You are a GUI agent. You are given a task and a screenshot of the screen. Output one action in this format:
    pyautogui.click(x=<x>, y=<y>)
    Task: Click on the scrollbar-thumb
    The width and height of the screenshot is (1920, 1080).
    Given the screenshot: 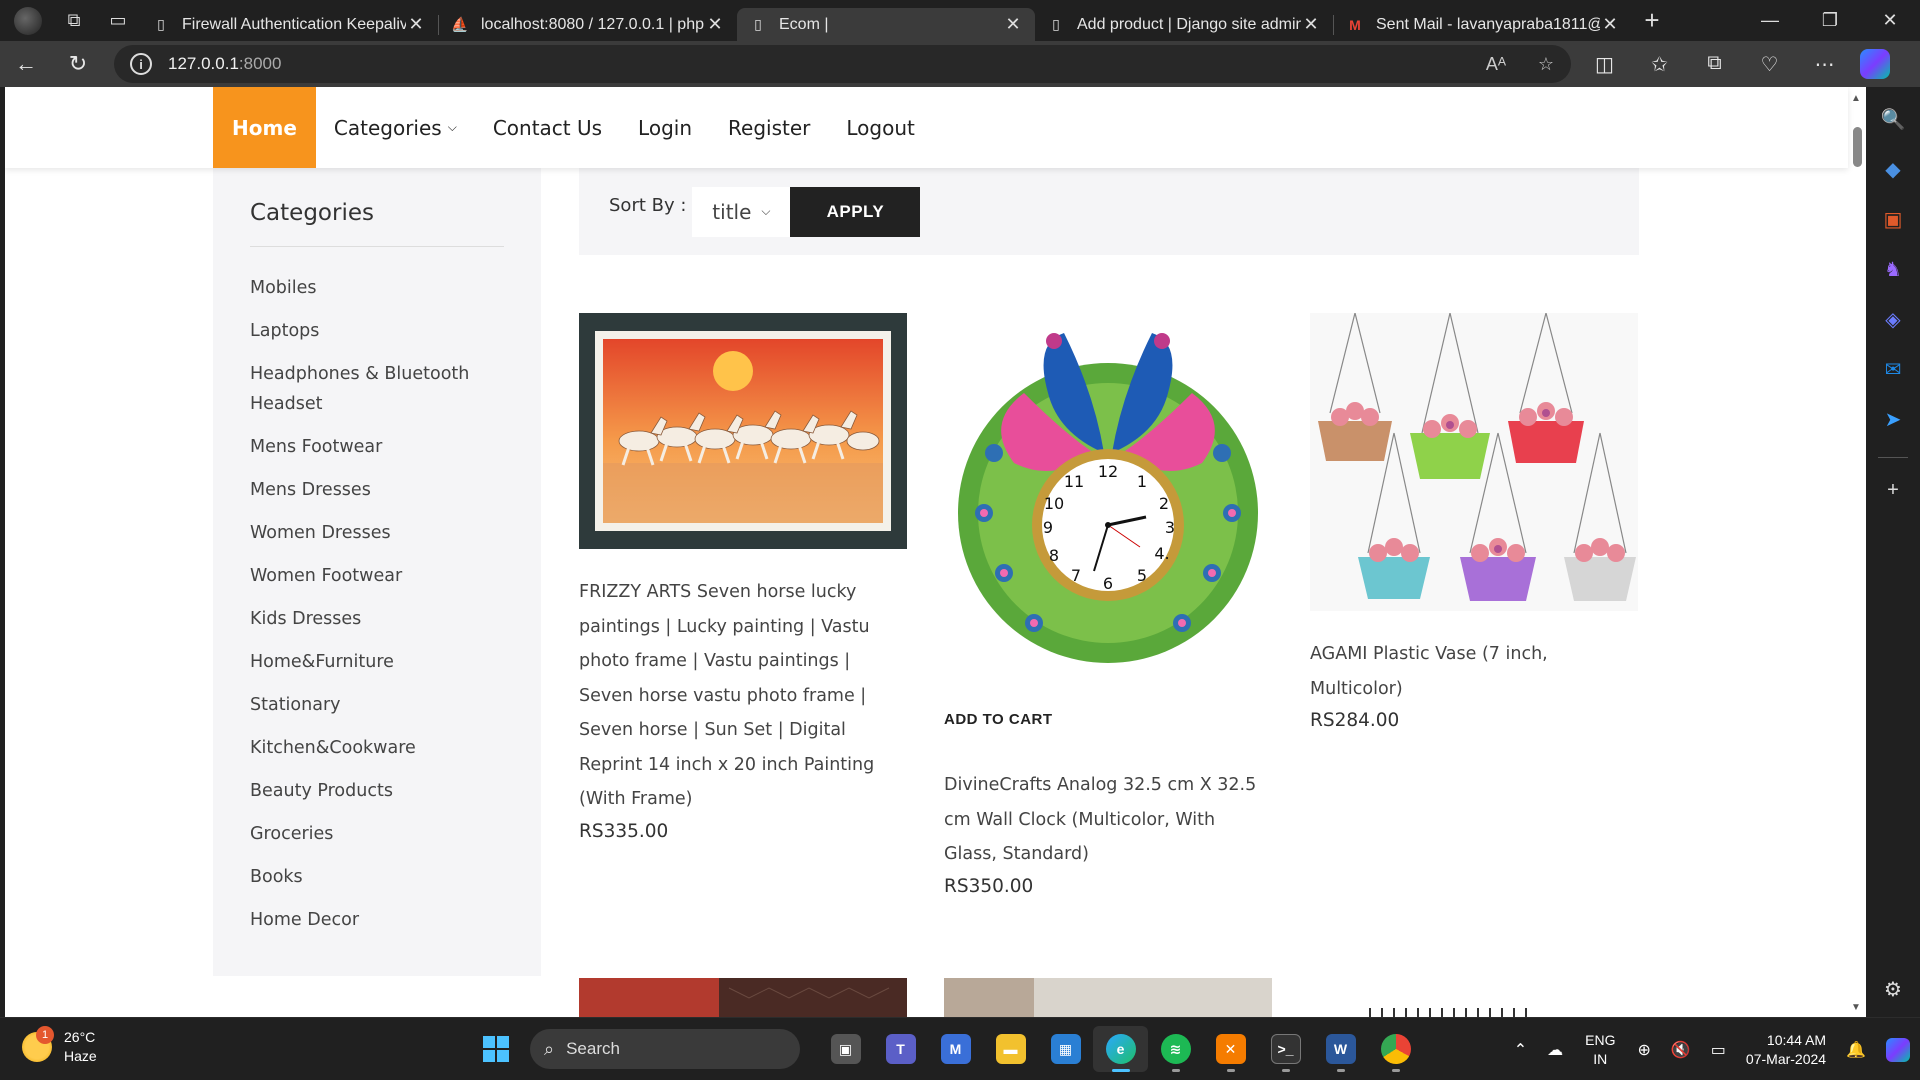 What is the action you would take?
    pyautogui.click(x=1857, y=147)
    